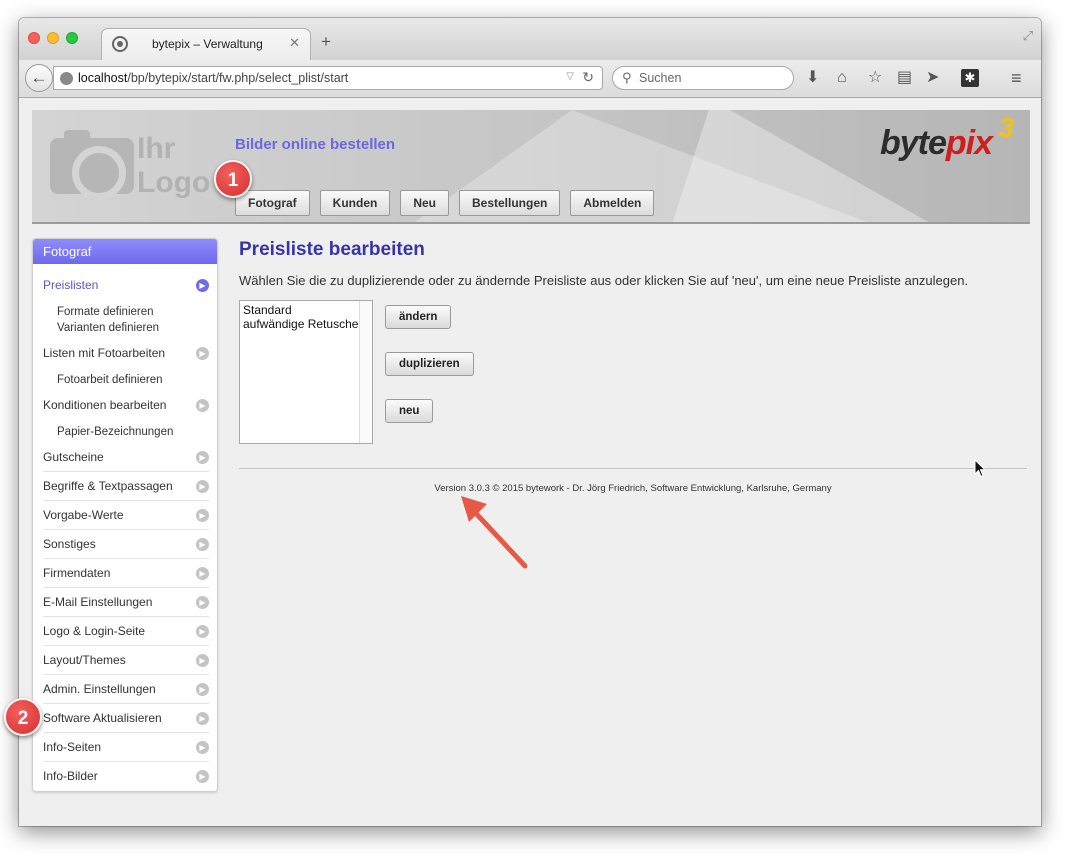 Image resolution: width=1070 pixels, height=854 pixels. Describe the element at coordinates (842, 78) in the screenshot. I see `home-icon: ⌂` at that location.